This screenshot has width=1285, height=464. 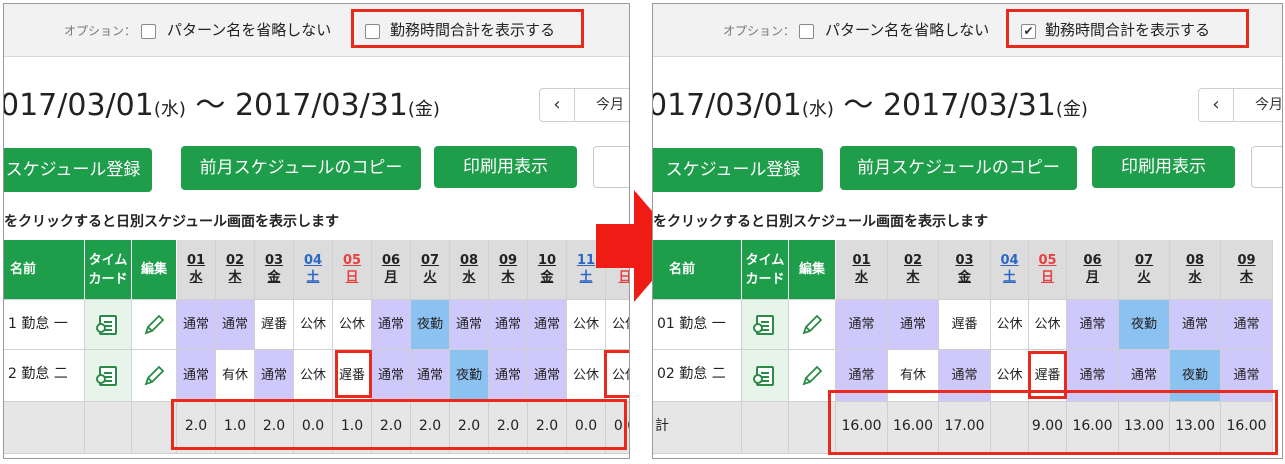 What do you see at coordinates (235, 376) in the screenshot?
I see `shift-cell: 有休` at bounding box center [235, 376].